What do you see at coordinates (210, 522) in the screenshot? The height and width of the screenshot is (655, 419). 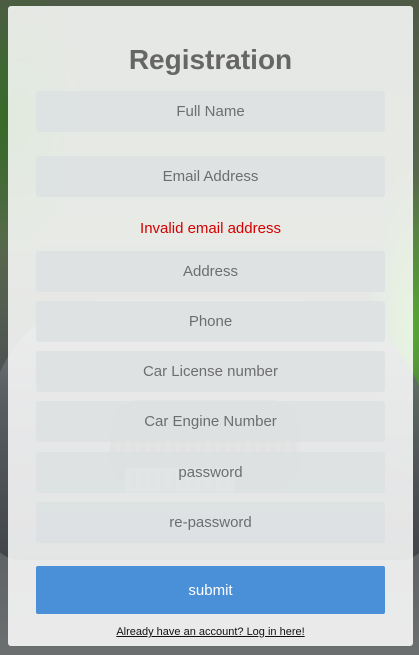 I see `re-password-input` at bounding box center [210, 522].